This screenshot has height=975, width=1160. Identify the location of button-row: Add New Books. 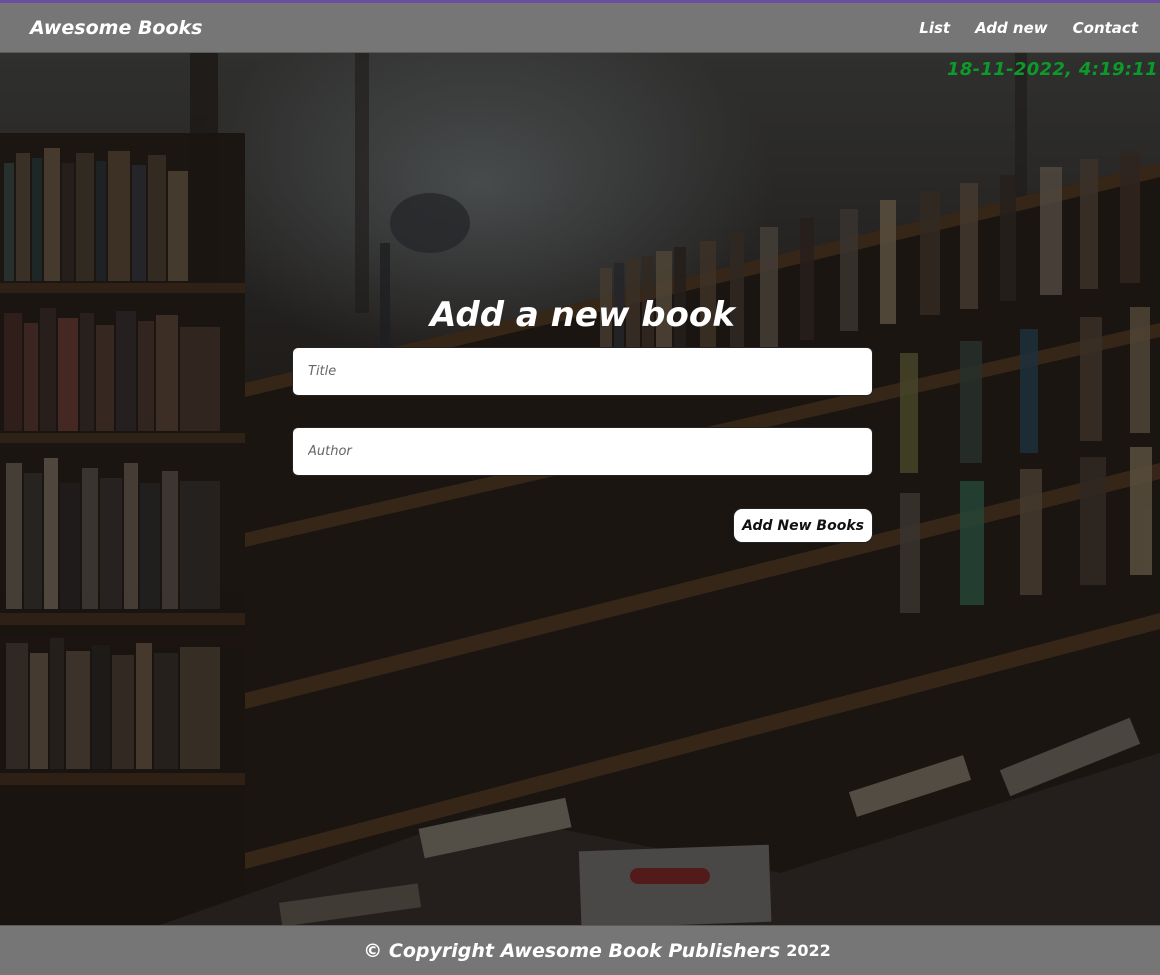
(582, 525).